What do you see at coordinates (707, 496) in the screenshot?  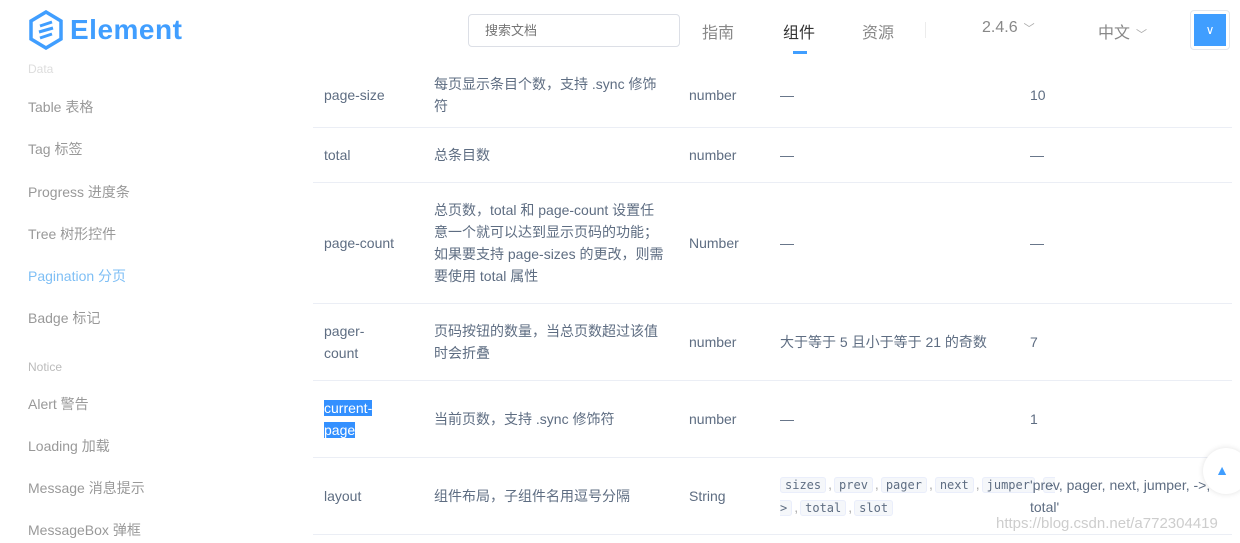 I see `type-cell: String` at bounding box center [707, 496].